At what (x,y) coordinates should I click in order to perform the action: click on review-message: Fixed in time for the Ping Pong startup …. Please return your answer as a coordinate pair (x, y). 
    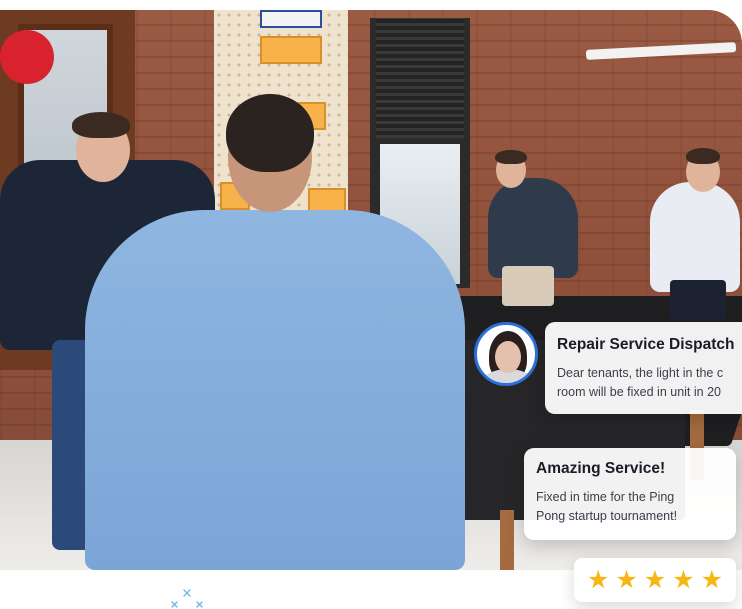
    Looking at the image, I should click on (607, 506).